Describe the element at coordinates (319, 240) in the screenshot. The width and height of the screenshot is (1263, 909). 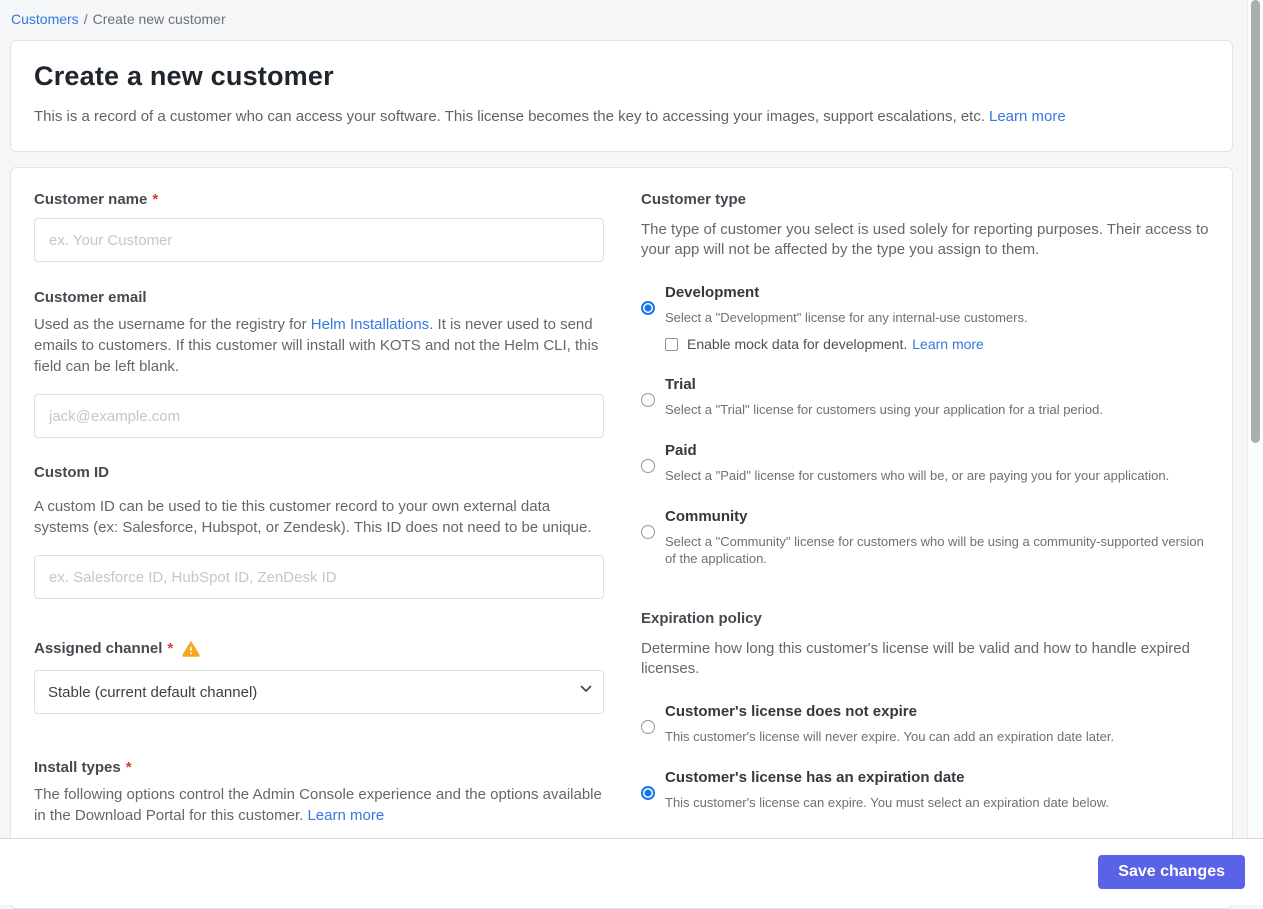
I see `customer-name-input` at that location.